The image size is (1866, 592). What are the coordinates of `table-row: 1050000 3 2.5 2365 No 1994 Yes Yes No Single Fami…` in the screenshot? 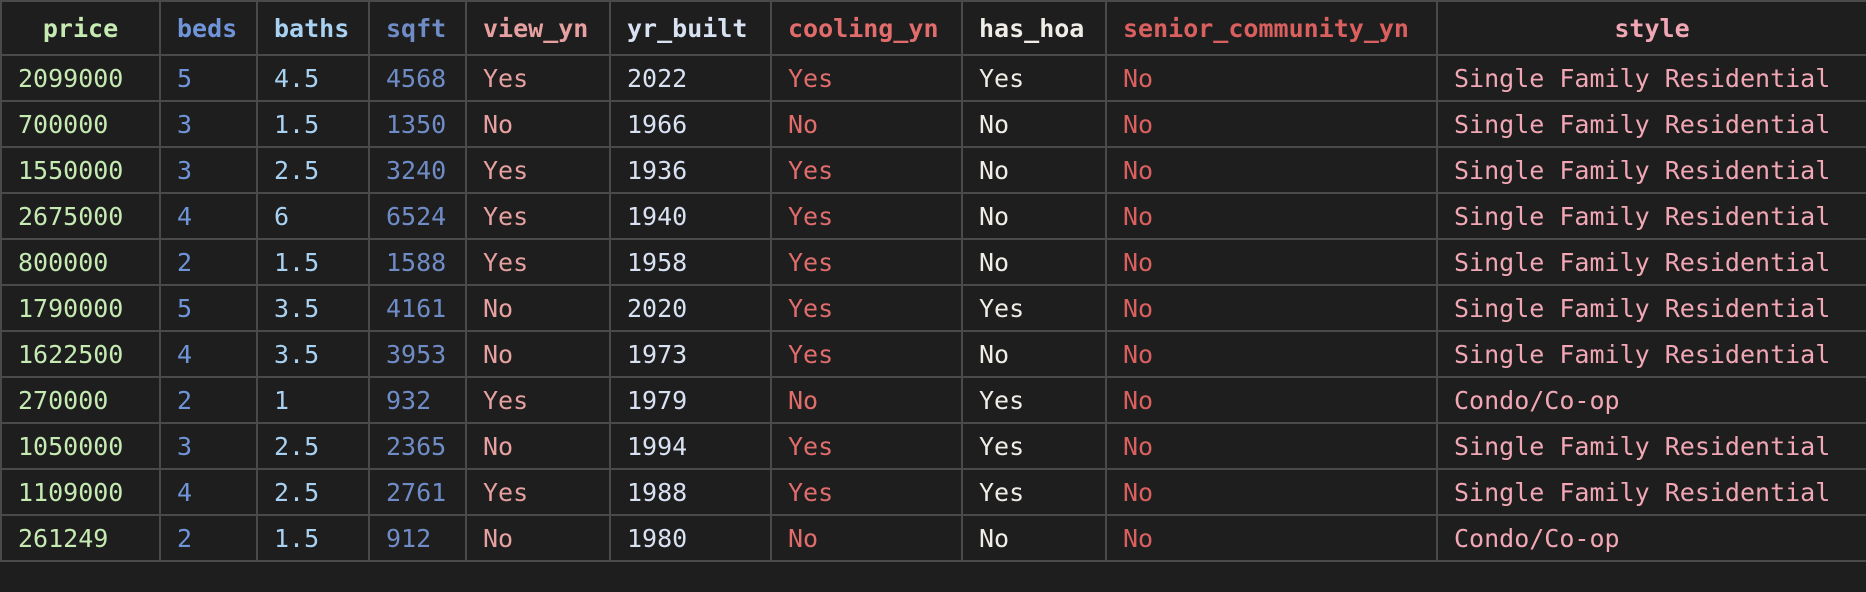 It's located at (933, 446).